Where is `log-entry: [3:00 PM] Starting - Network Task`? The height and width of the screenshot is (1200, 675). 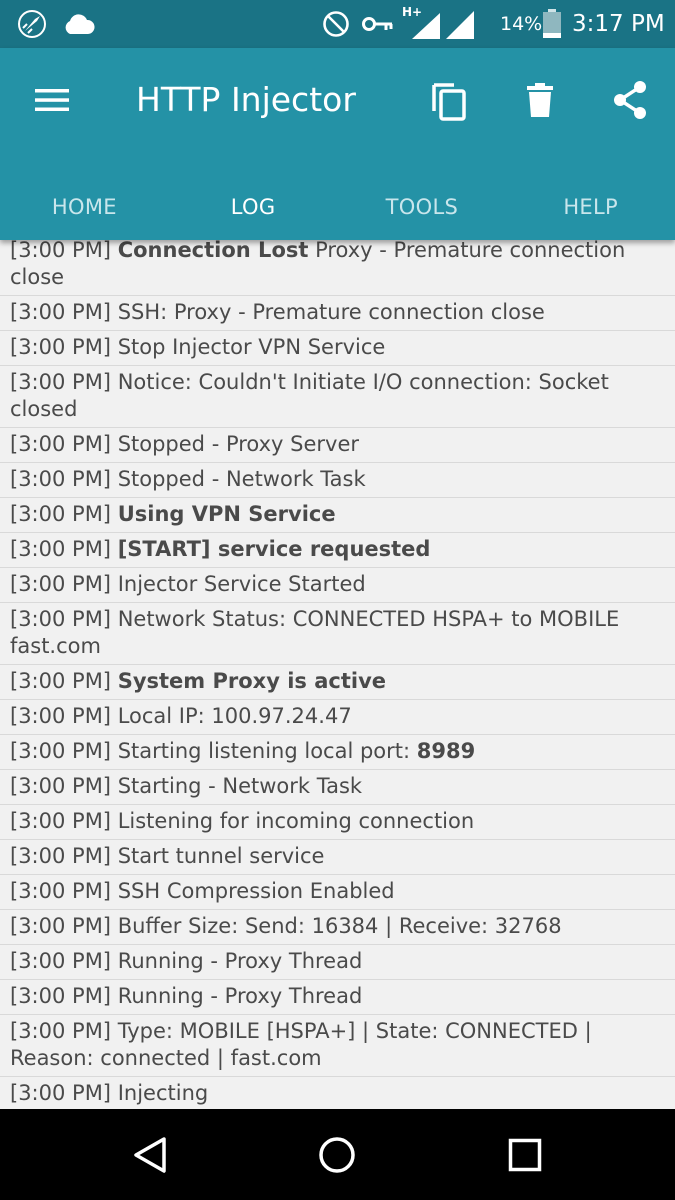
log-entry: [3:00 PM] Starting - Network Task is located at coordinates (337, 787).